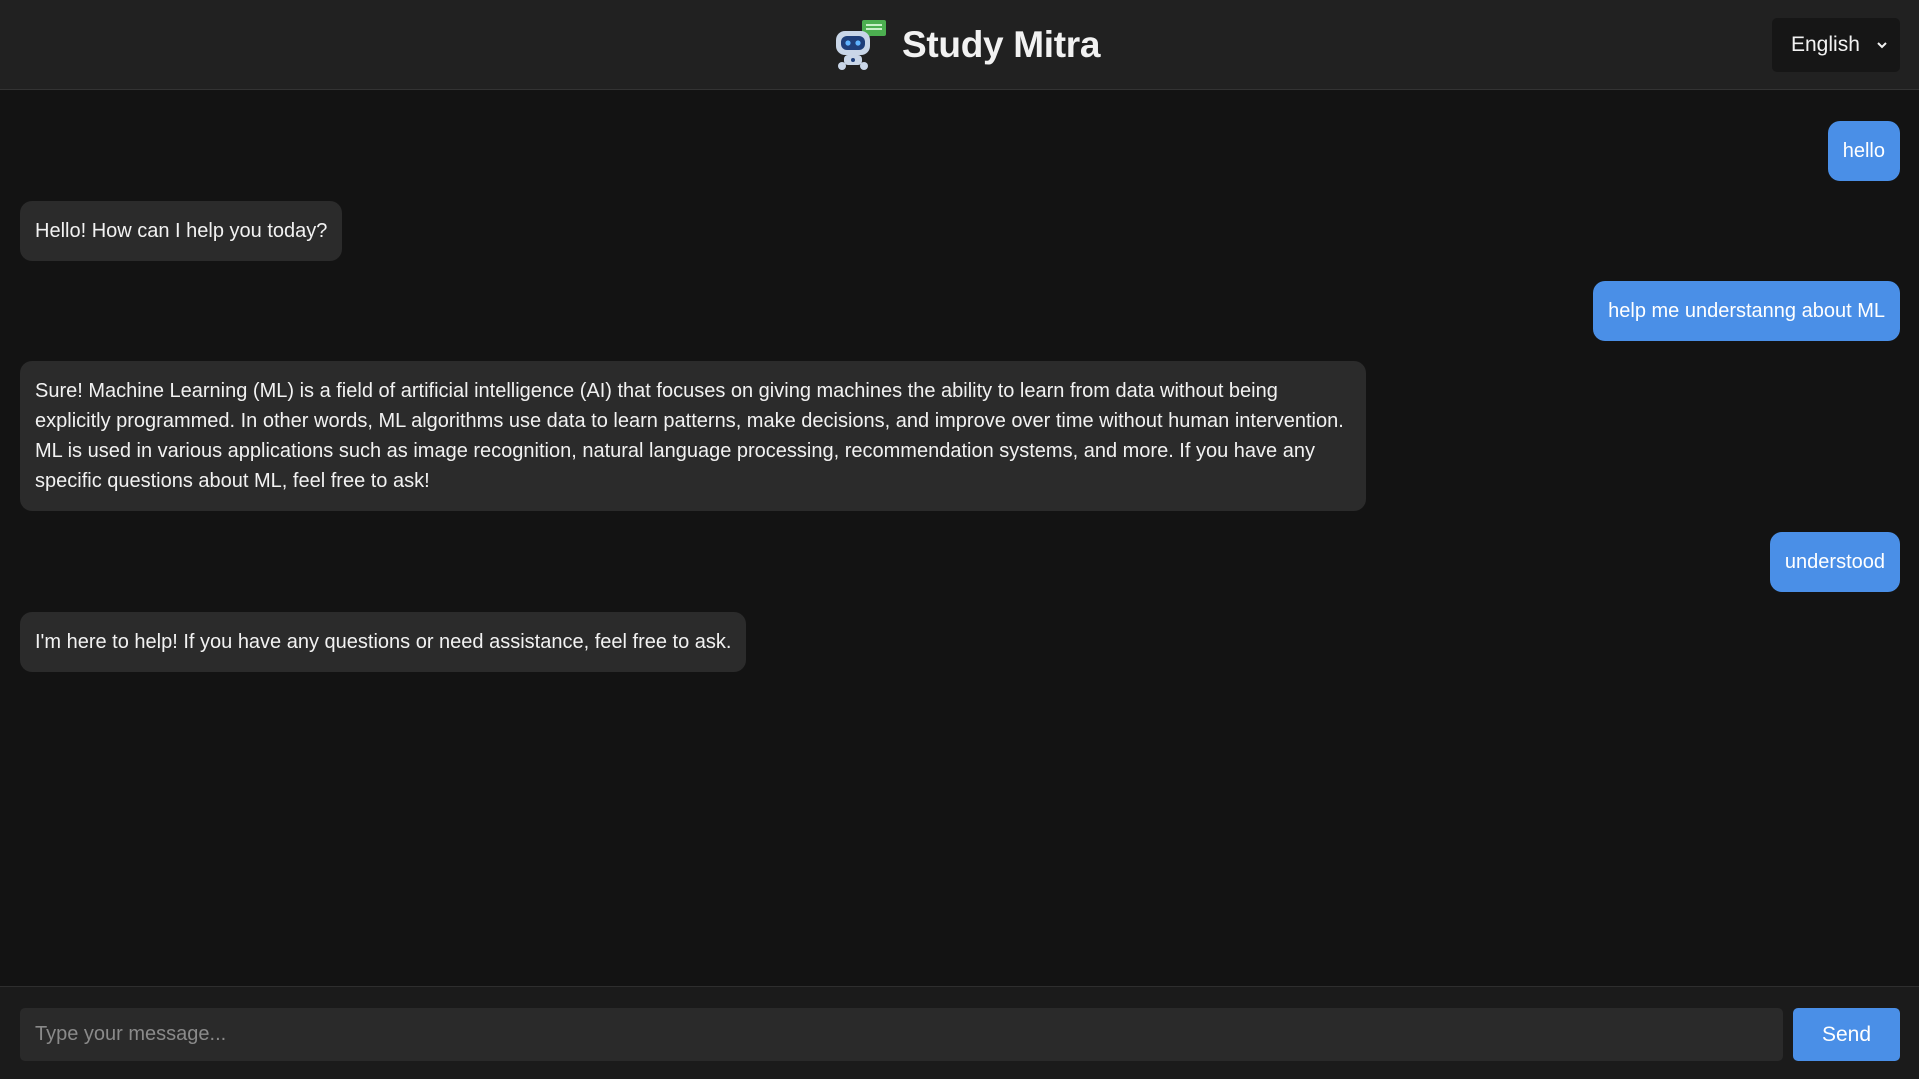  Describe the element at coordinates (181, 231) in the screenshot. I see `bot-message: Hello! How can I help you today?` at that location.